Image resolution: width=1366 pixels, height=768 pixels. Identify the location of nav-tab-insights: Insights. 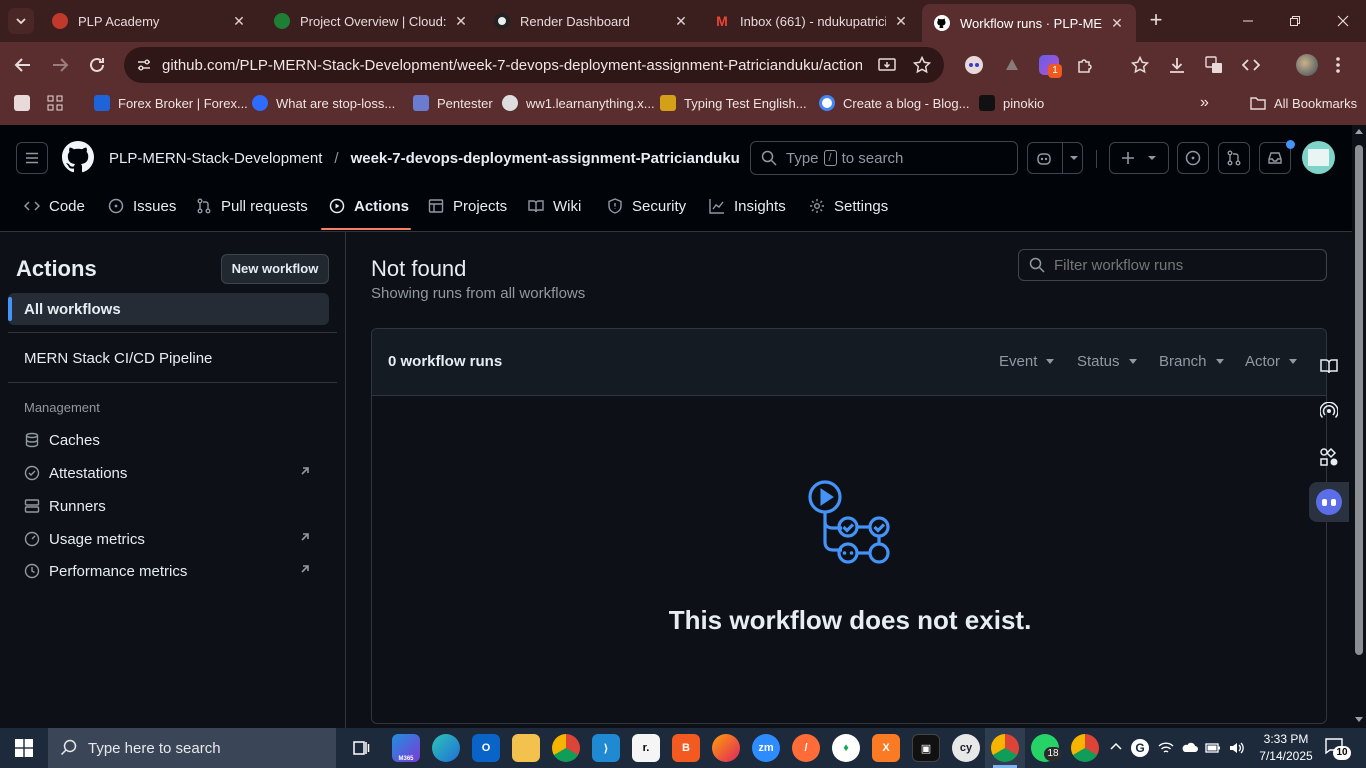
(747, 206).